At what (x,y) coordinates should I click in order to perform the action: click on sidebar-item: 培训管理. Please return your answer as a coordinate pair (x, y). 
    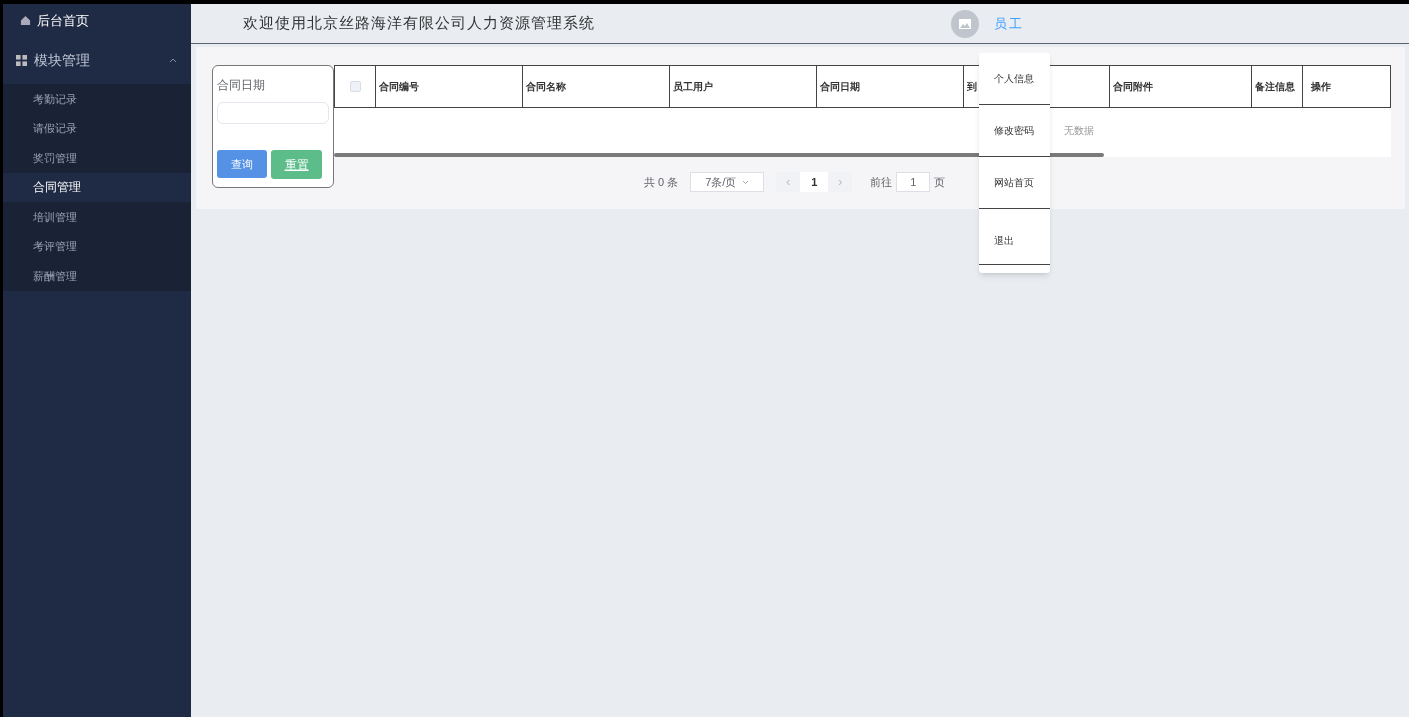
    Looking at the image, I should click on (97, 217).